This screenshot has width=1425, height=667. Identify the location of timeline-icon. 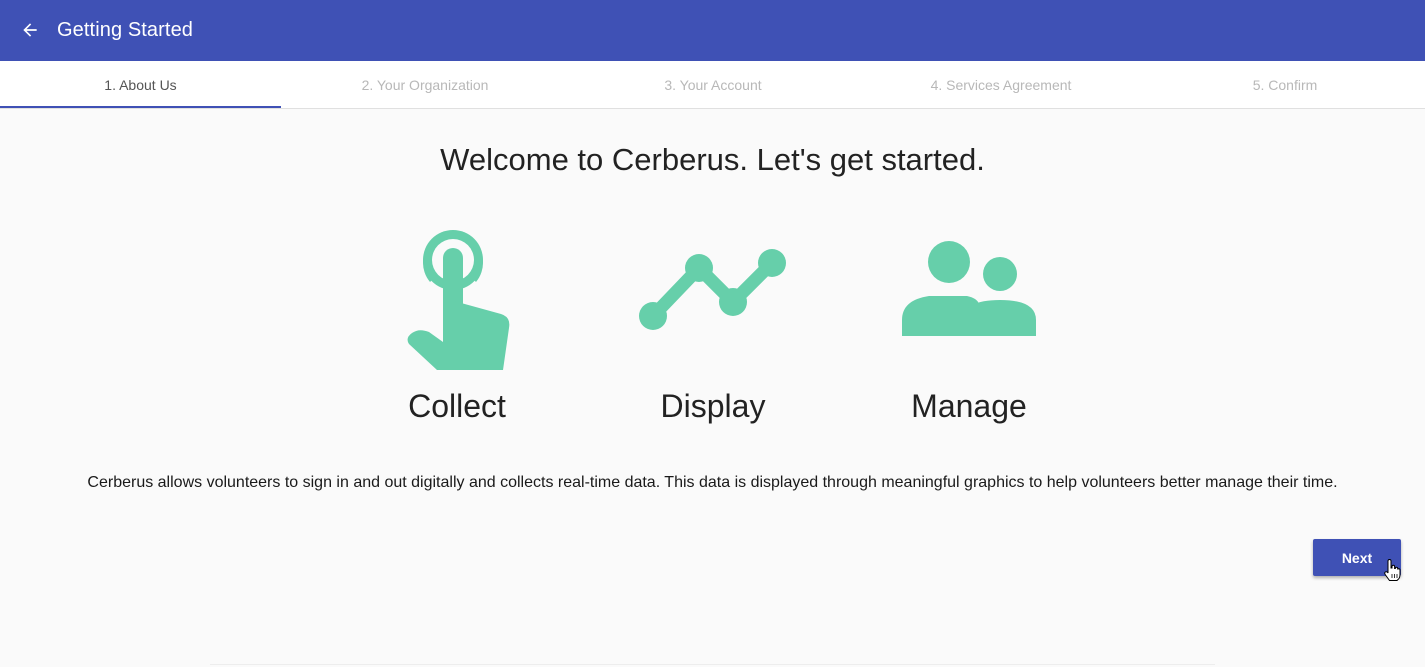
(712, 289).